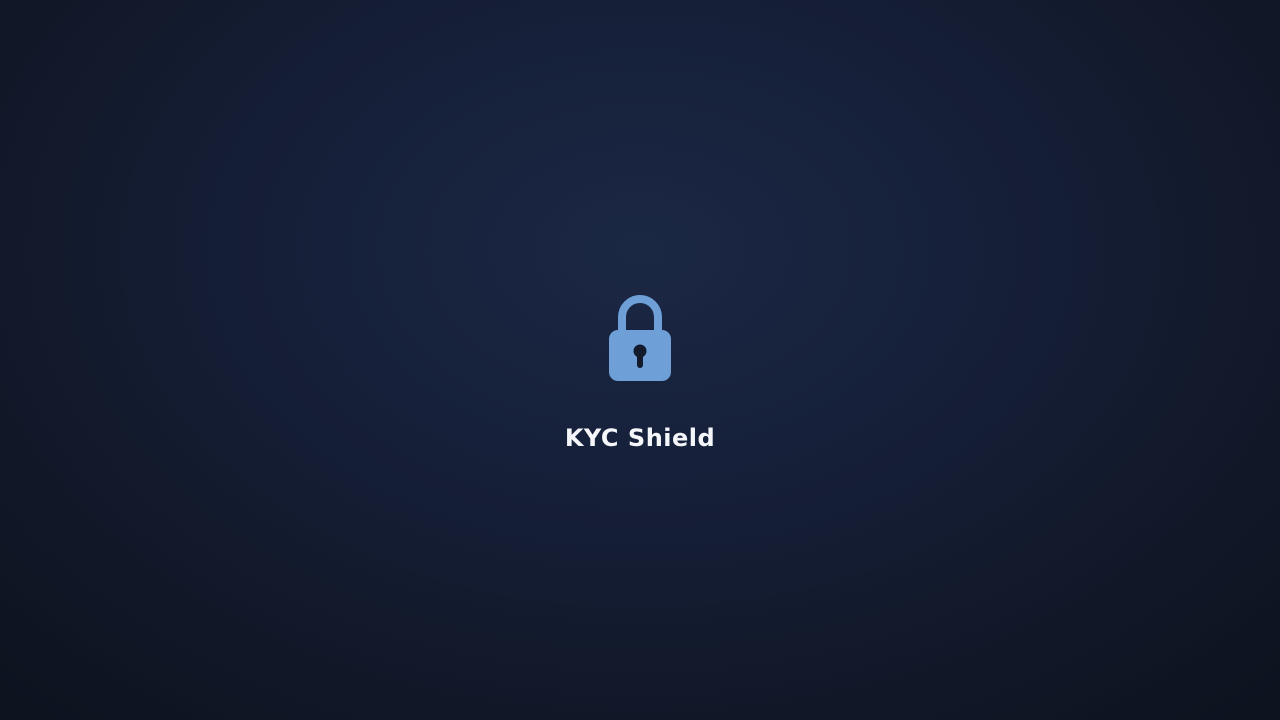  I want to click on app-title: KYC Shield, so click(640, 438).